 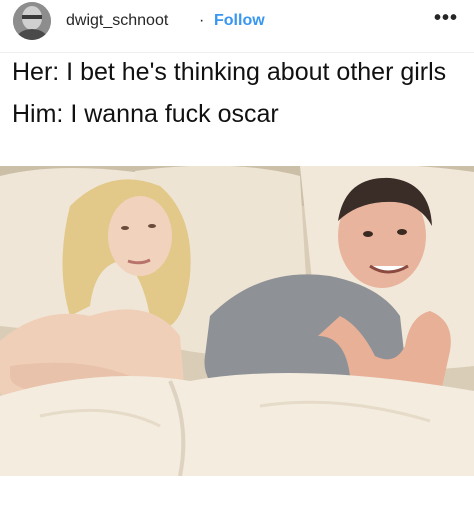 I want to click on avatar-image, so click(x=32, y=21).